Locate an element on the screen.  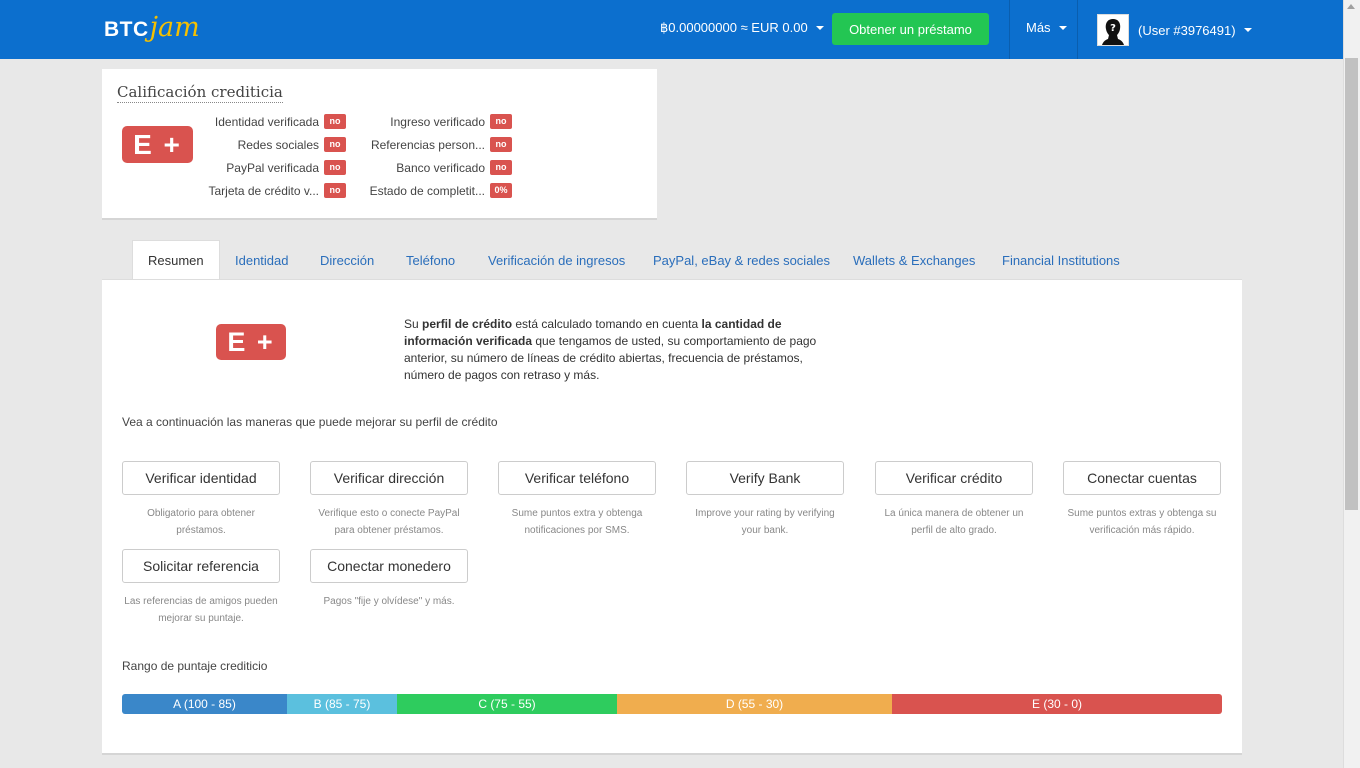
verification-row: Estado de completit... 0% is located at coordinates (438, 190).